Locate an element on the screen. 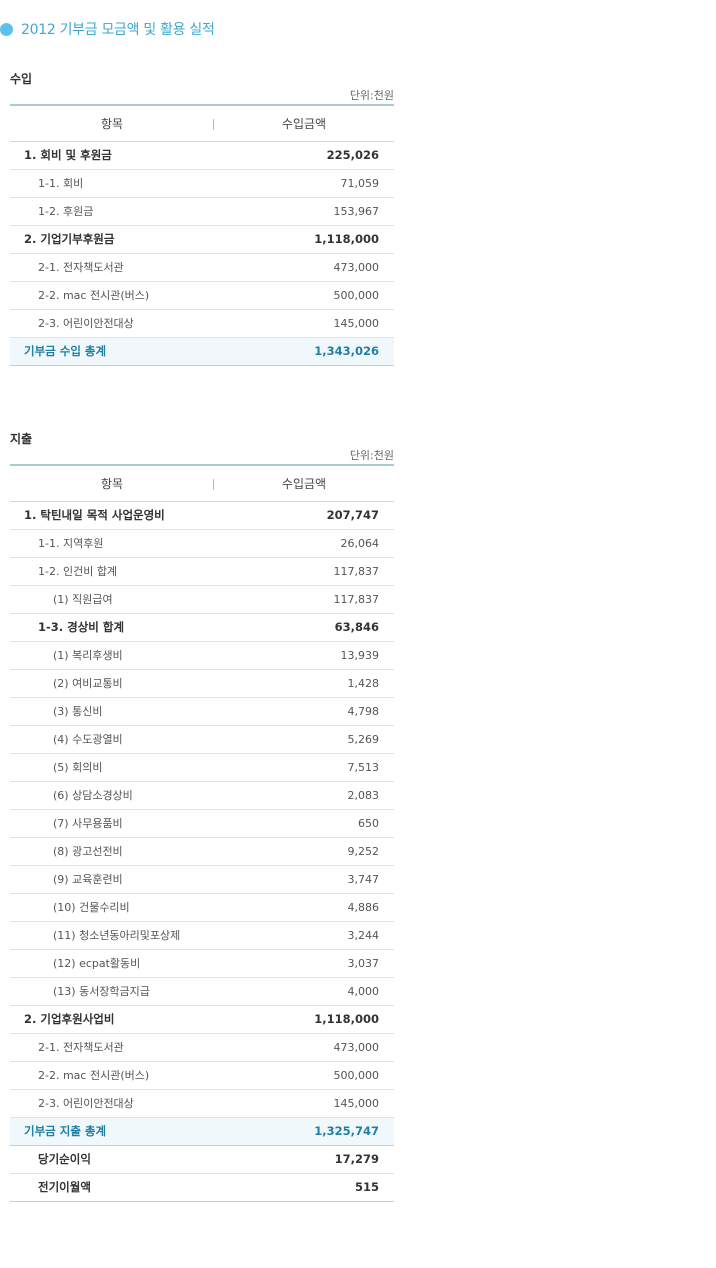 The image size is (716, 1268). table-row: (12) ecpat활동비 3,037 is located at coordinates (202, 963).